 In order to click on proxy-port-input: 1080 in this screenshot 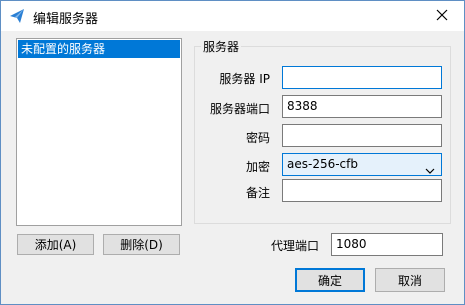, I will do `click(387, 244)`.